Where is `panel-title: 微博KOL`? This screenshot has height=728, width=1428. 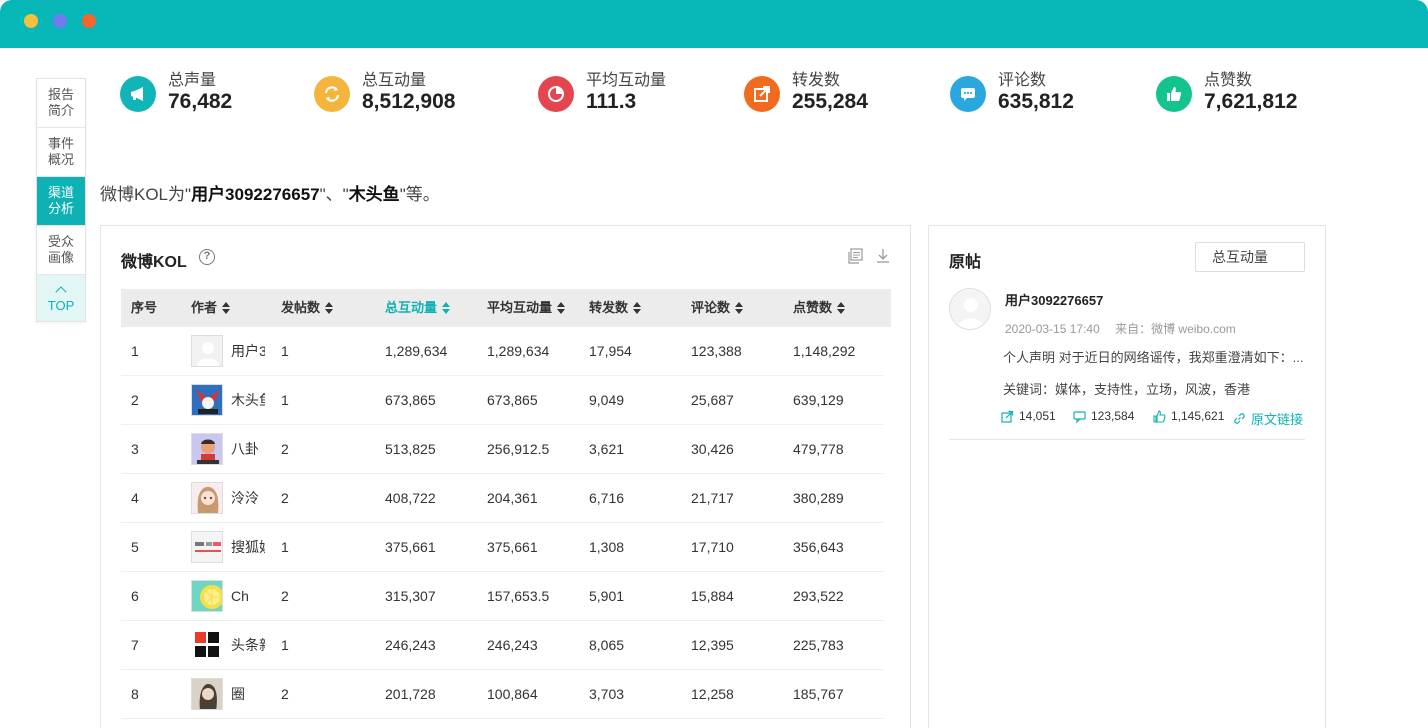 panel-title: 微博KOL is located at coordinates (154, 262).